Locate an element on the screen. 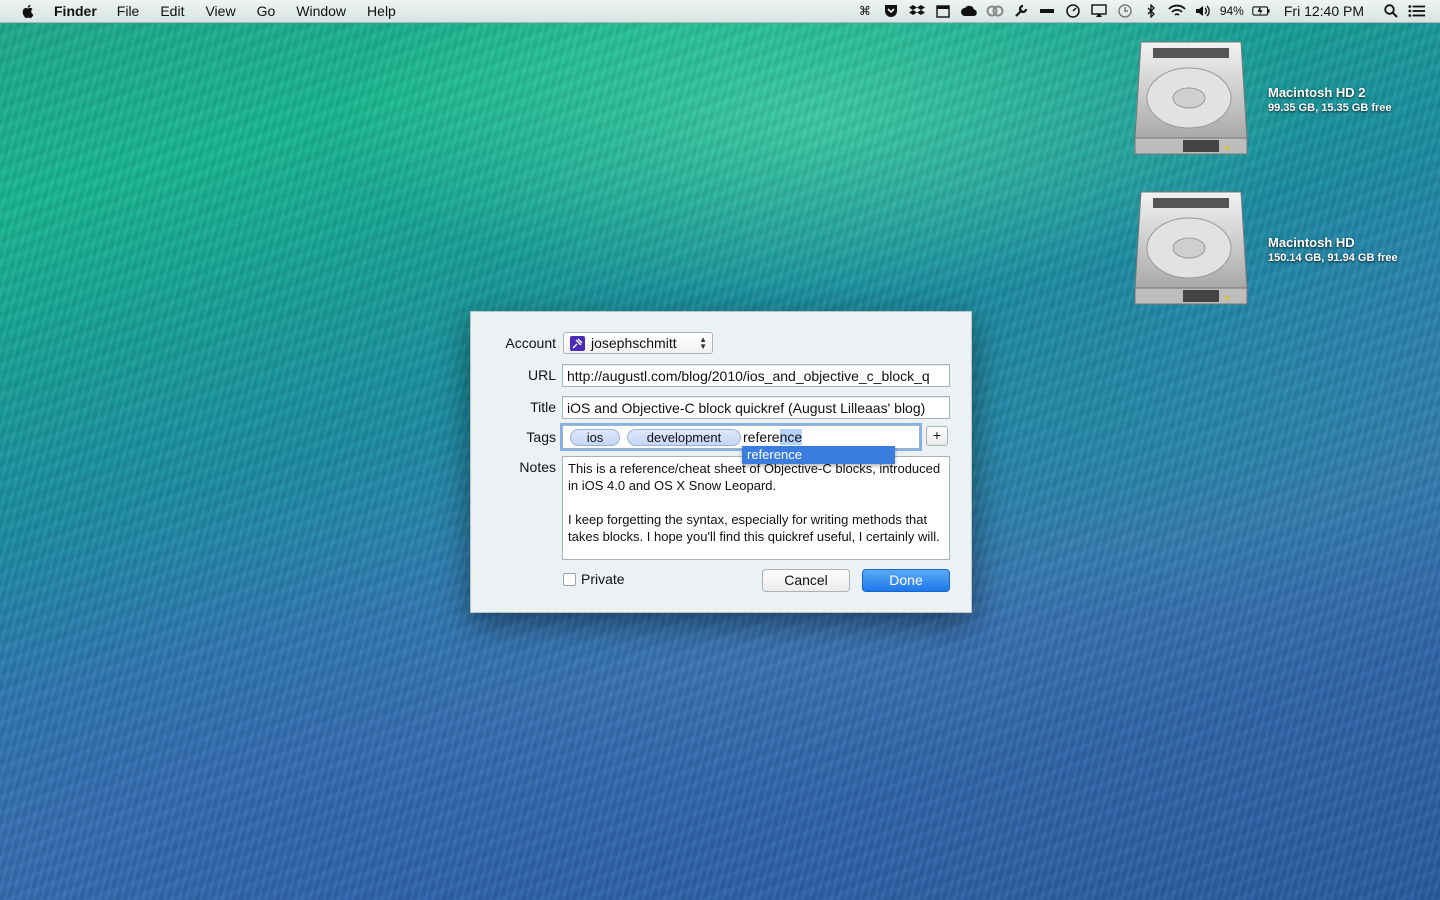  cancel-button: Cancel is located at coordinates (806, 580).